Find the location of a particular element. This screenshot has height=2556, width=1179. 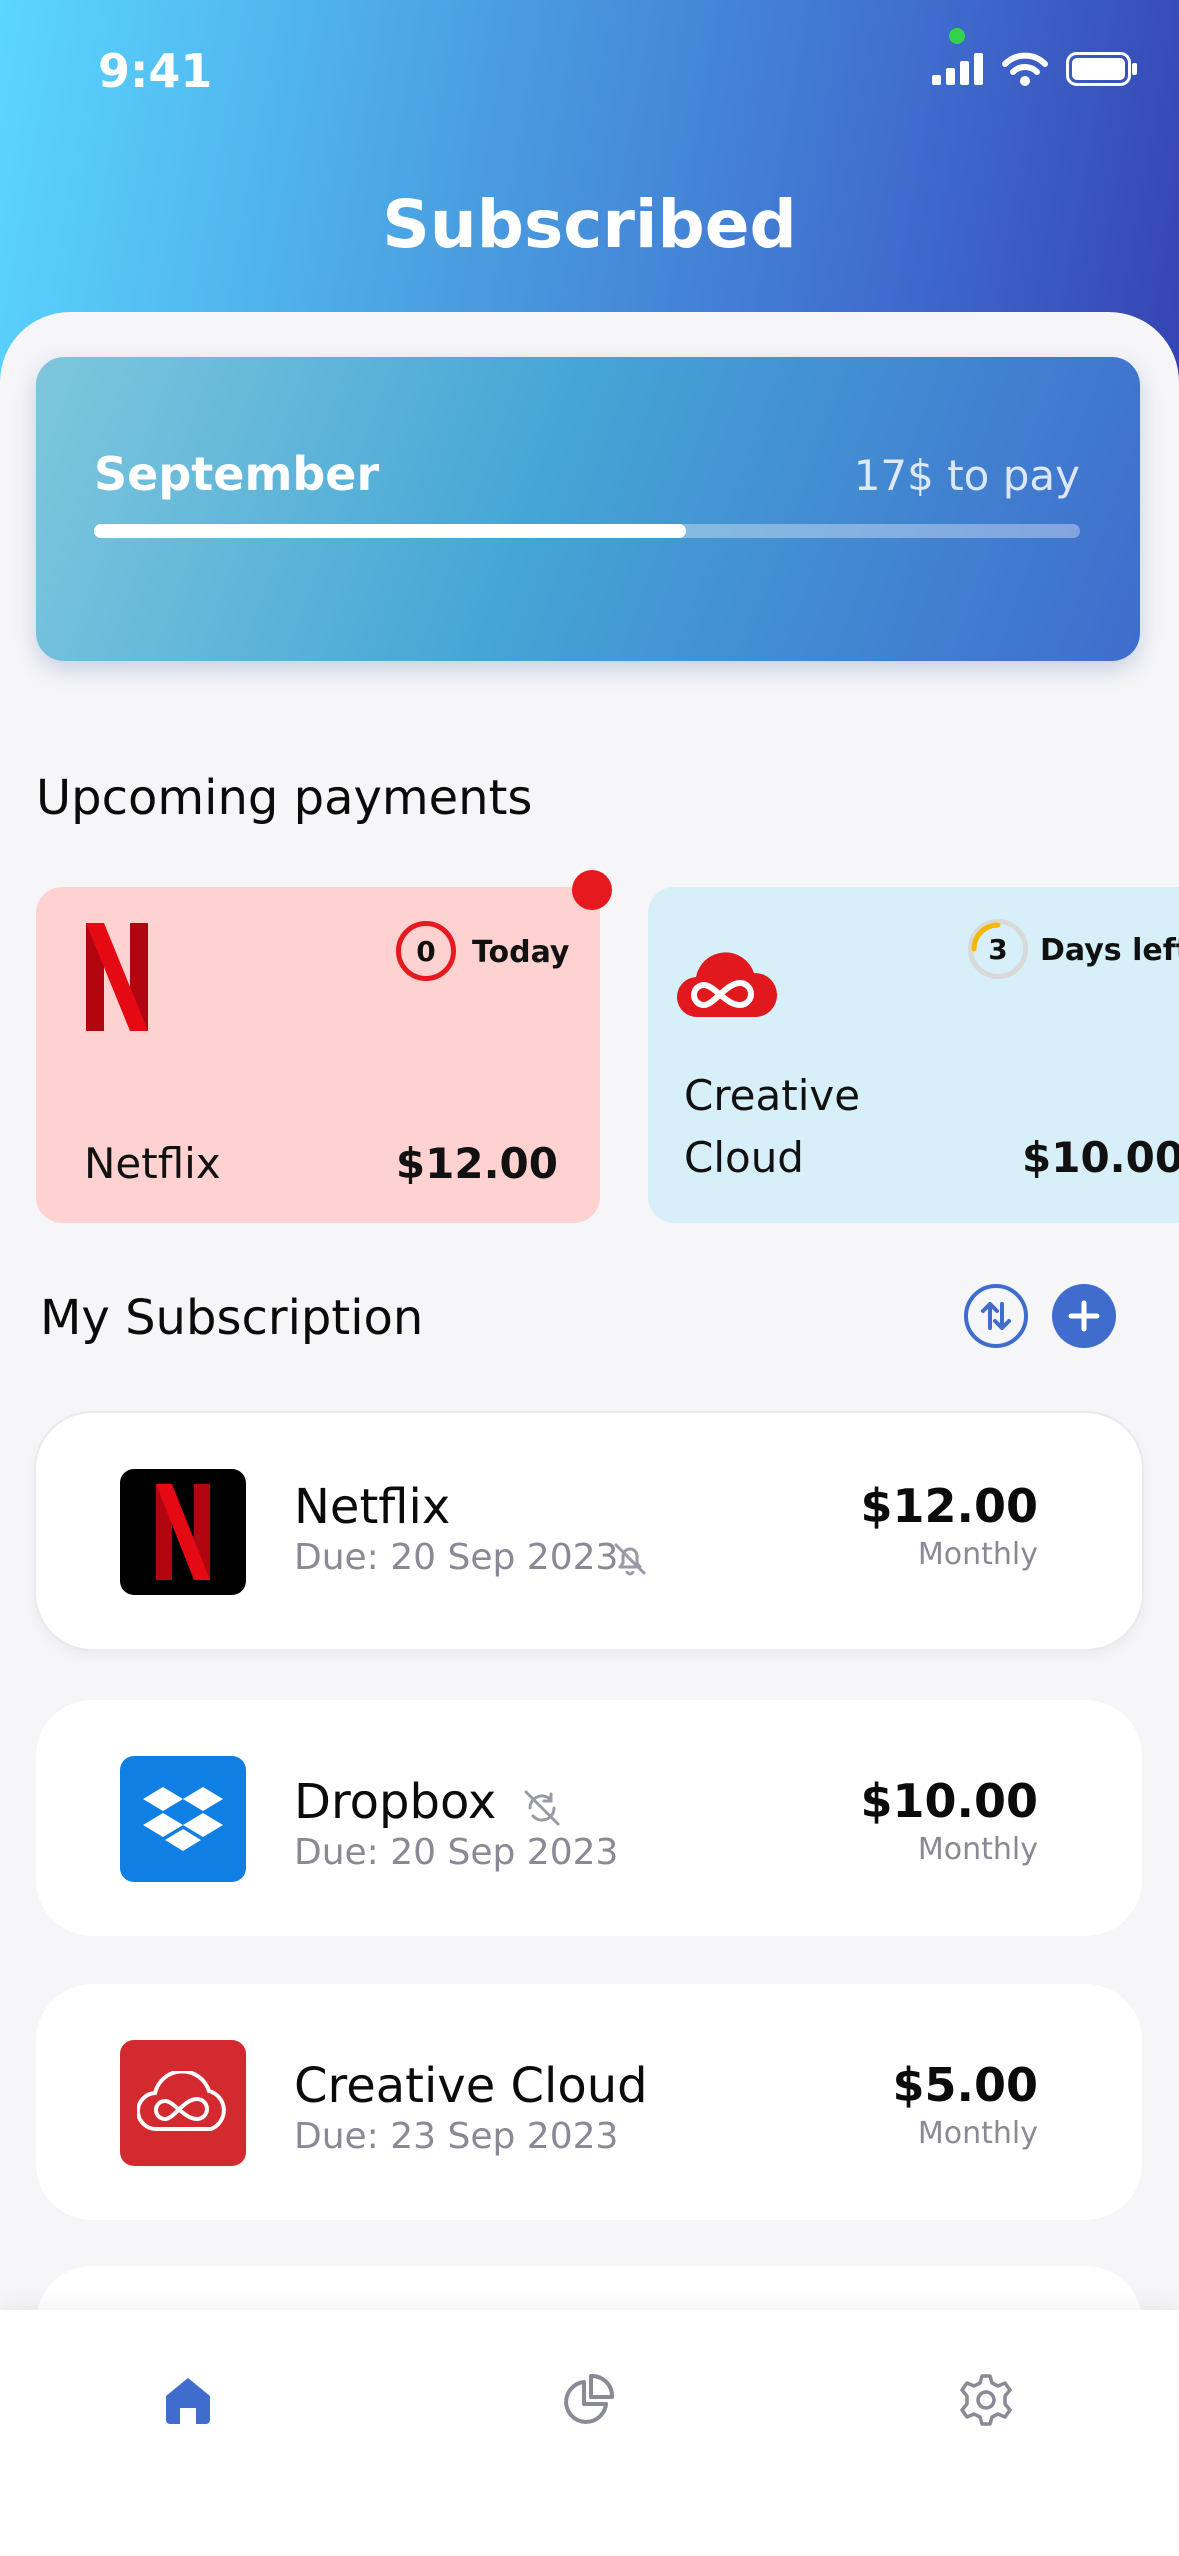

days-remaining-label: Today is located at coordinates (521, 952).